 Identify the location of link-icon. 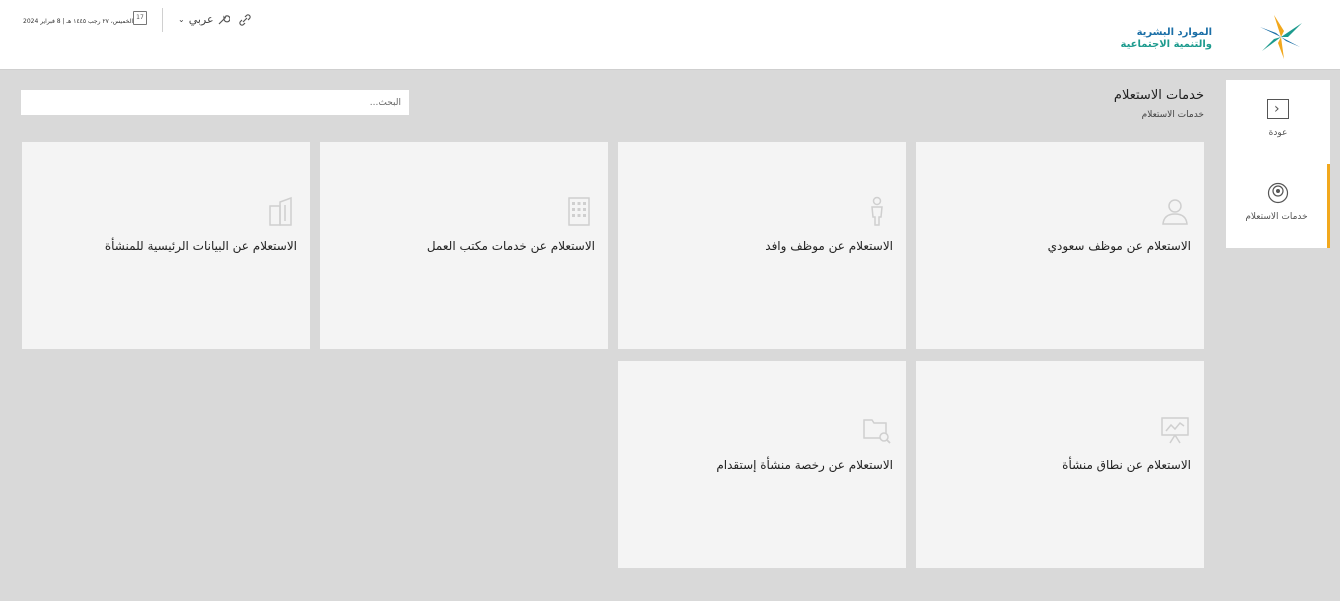
(245, 20).